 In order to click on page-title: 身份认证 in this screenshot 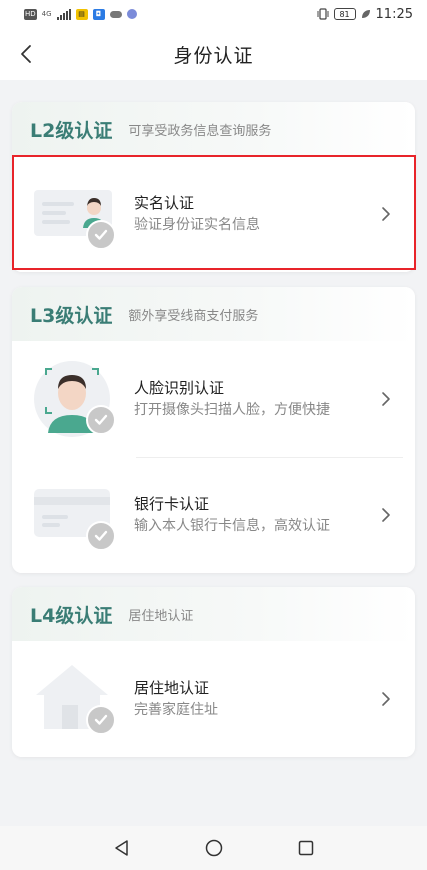, I will do `click(213, 55)`.